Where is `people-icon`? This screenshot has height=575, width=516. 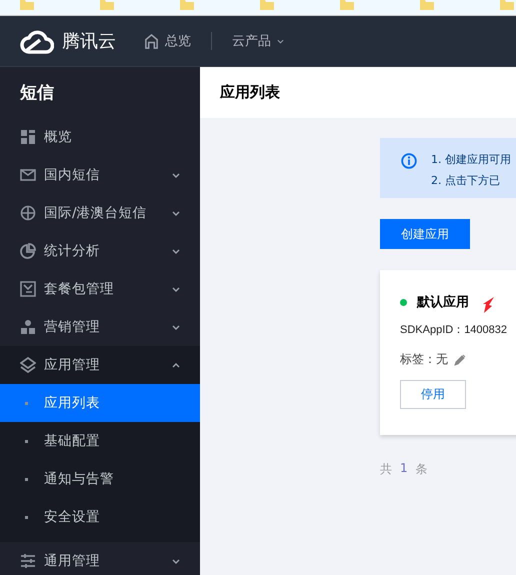
people-icon is located at coordinates (28, 327).